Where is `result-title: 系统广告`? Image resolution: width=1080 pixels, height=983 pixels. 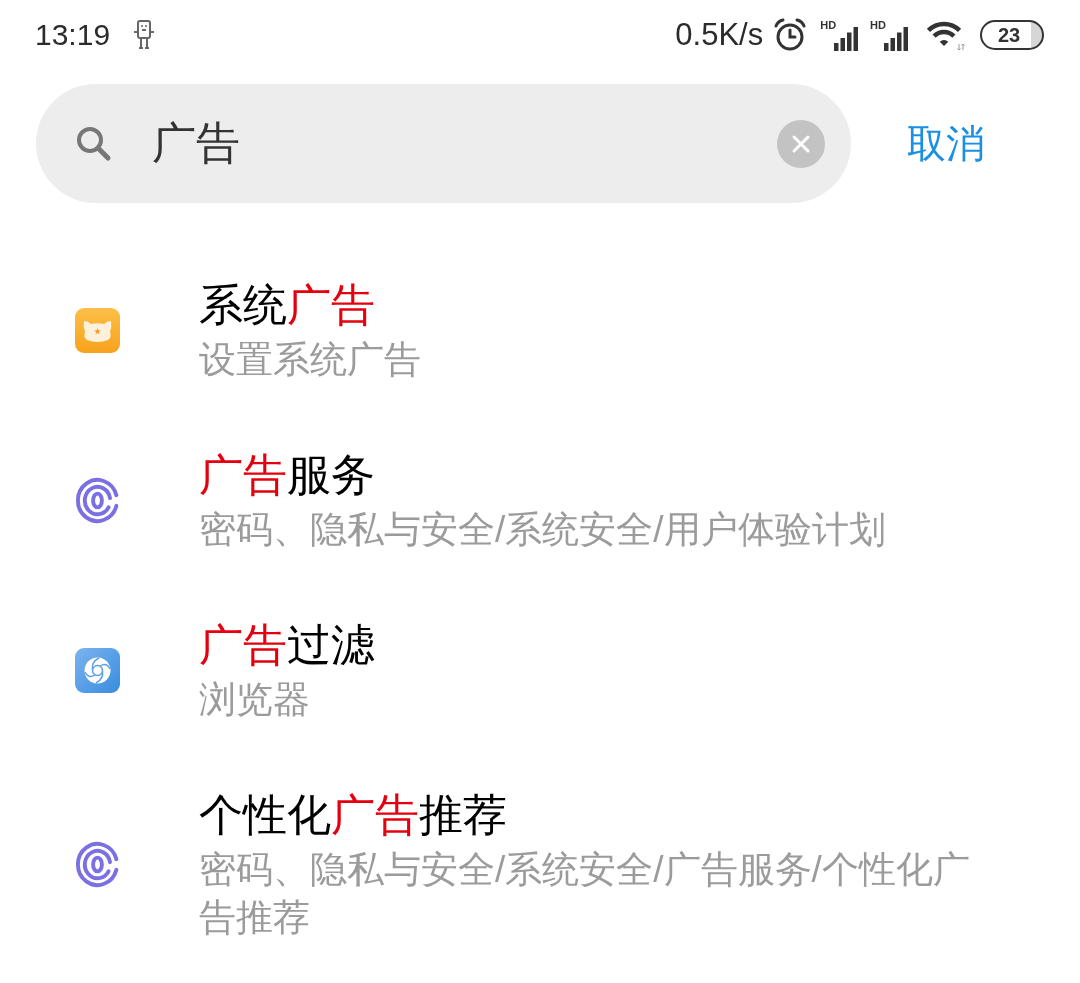 result-title: 系统广告 is located at coordinates (597, 305).